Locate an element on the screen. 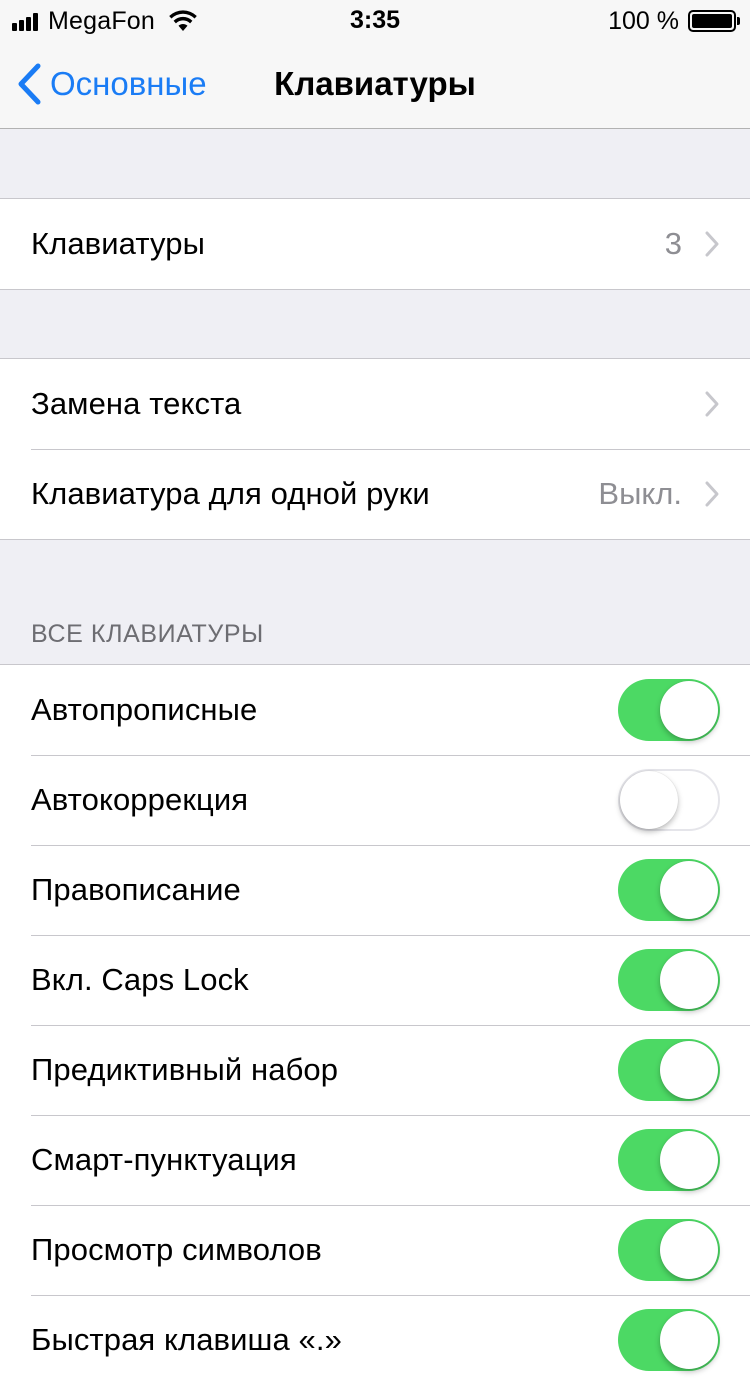 Image resolution: width=750 pixels, height=1385 pixels. toggle-row: Предиктивный набор is located at coordinates (375, 1070).